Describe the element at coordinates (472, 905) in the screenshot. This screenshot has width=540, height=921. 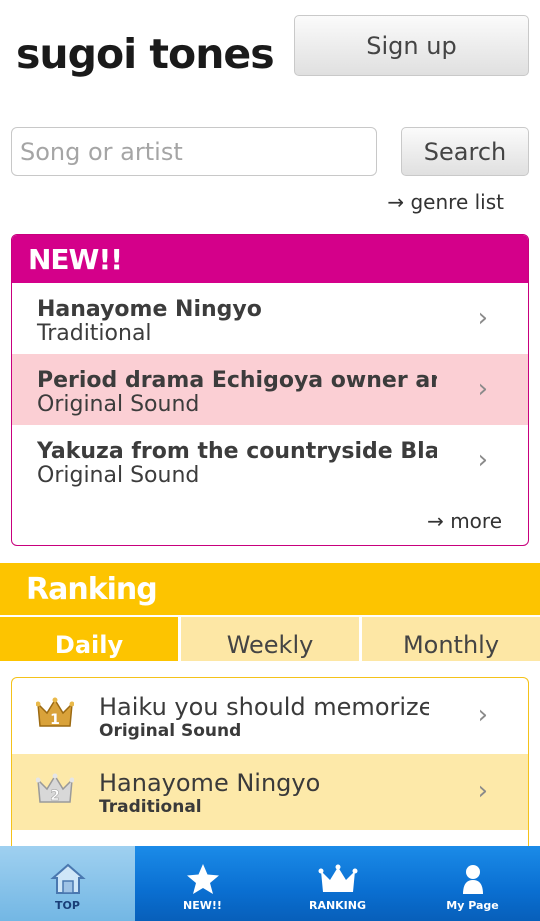
I see `tabbar-label: My Page` at that location.